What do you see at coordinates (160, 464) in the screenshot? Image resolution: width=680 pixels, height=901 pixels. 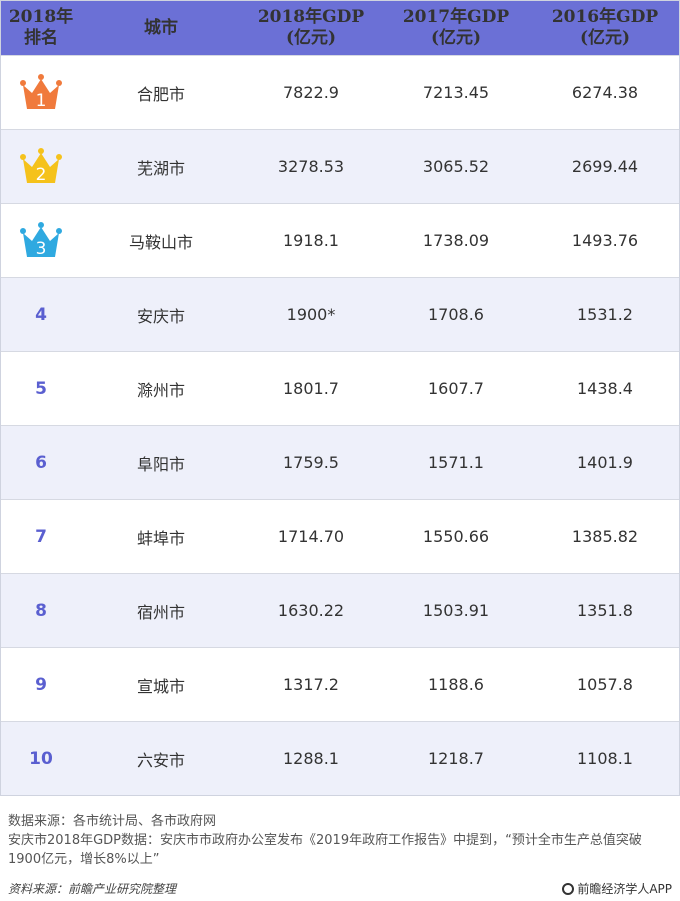 I see `city-cell: 阜阳市` at bounding box center [160, 464].